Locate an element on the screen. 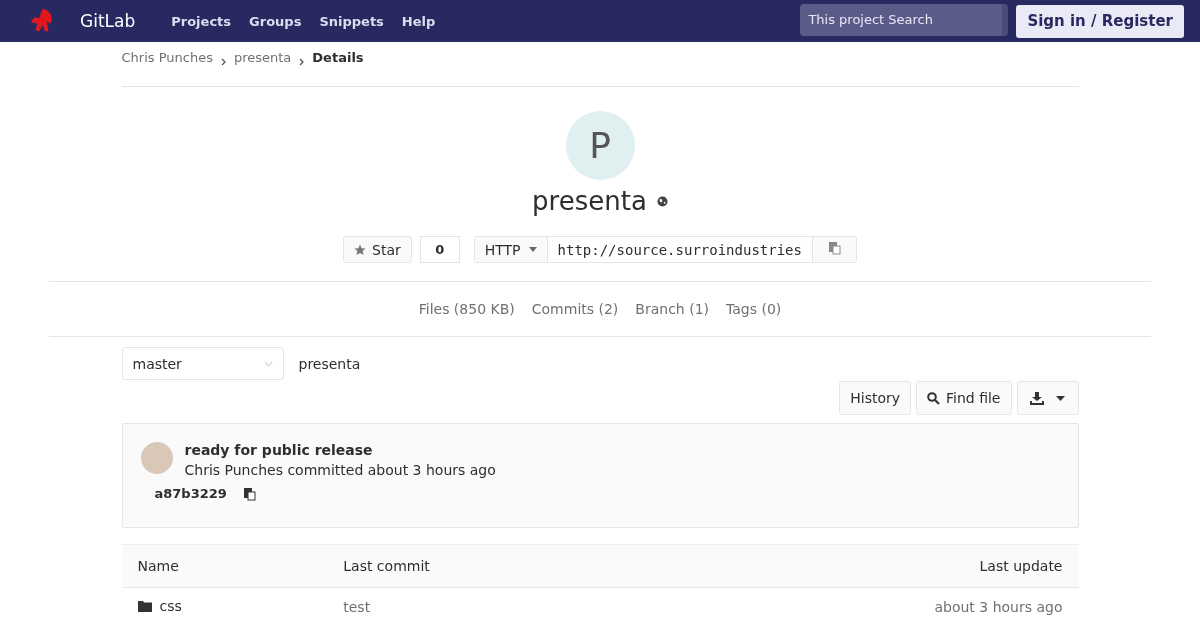 The width and height of the screenshot is (1200, 630). file-name-link: css is located at coordinates (170, 606).